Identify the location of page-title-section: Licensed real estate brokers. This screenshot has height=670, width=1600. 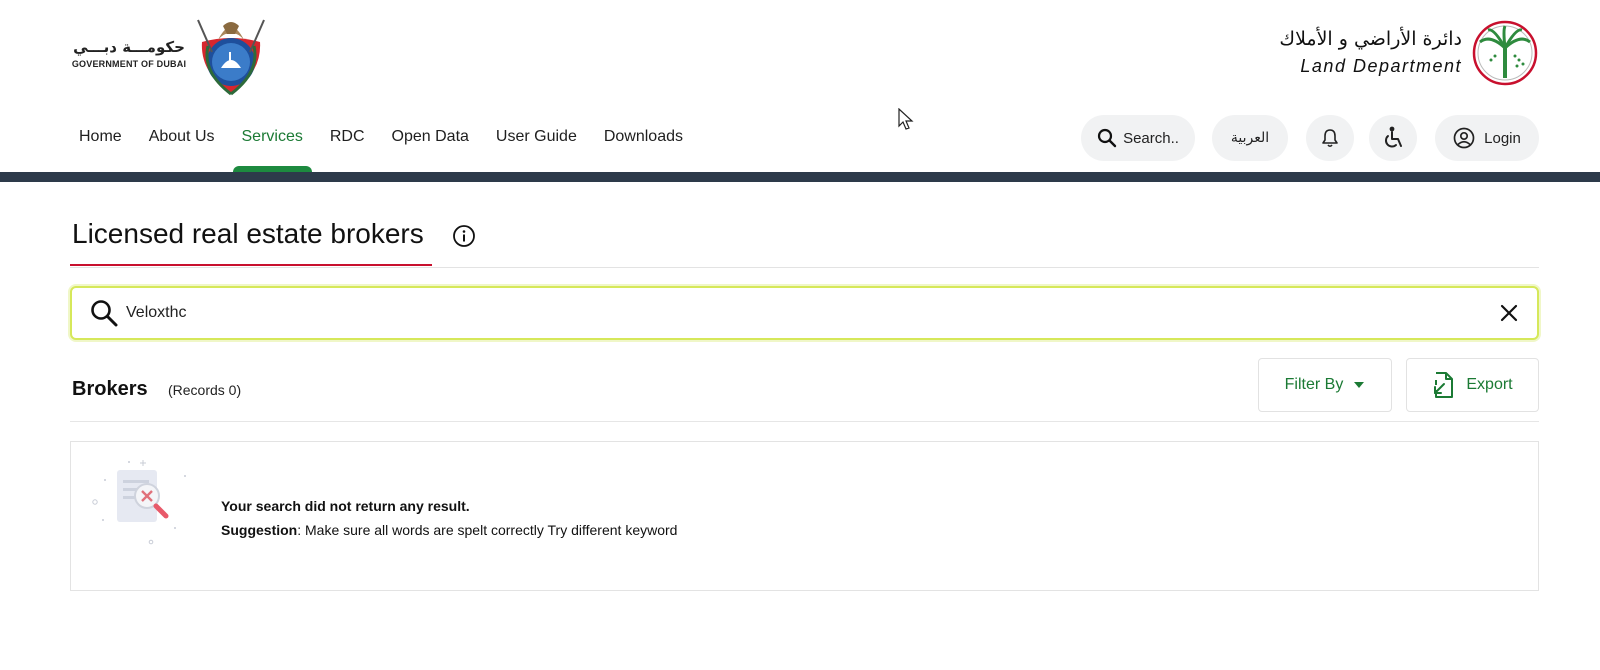
(804, 243).